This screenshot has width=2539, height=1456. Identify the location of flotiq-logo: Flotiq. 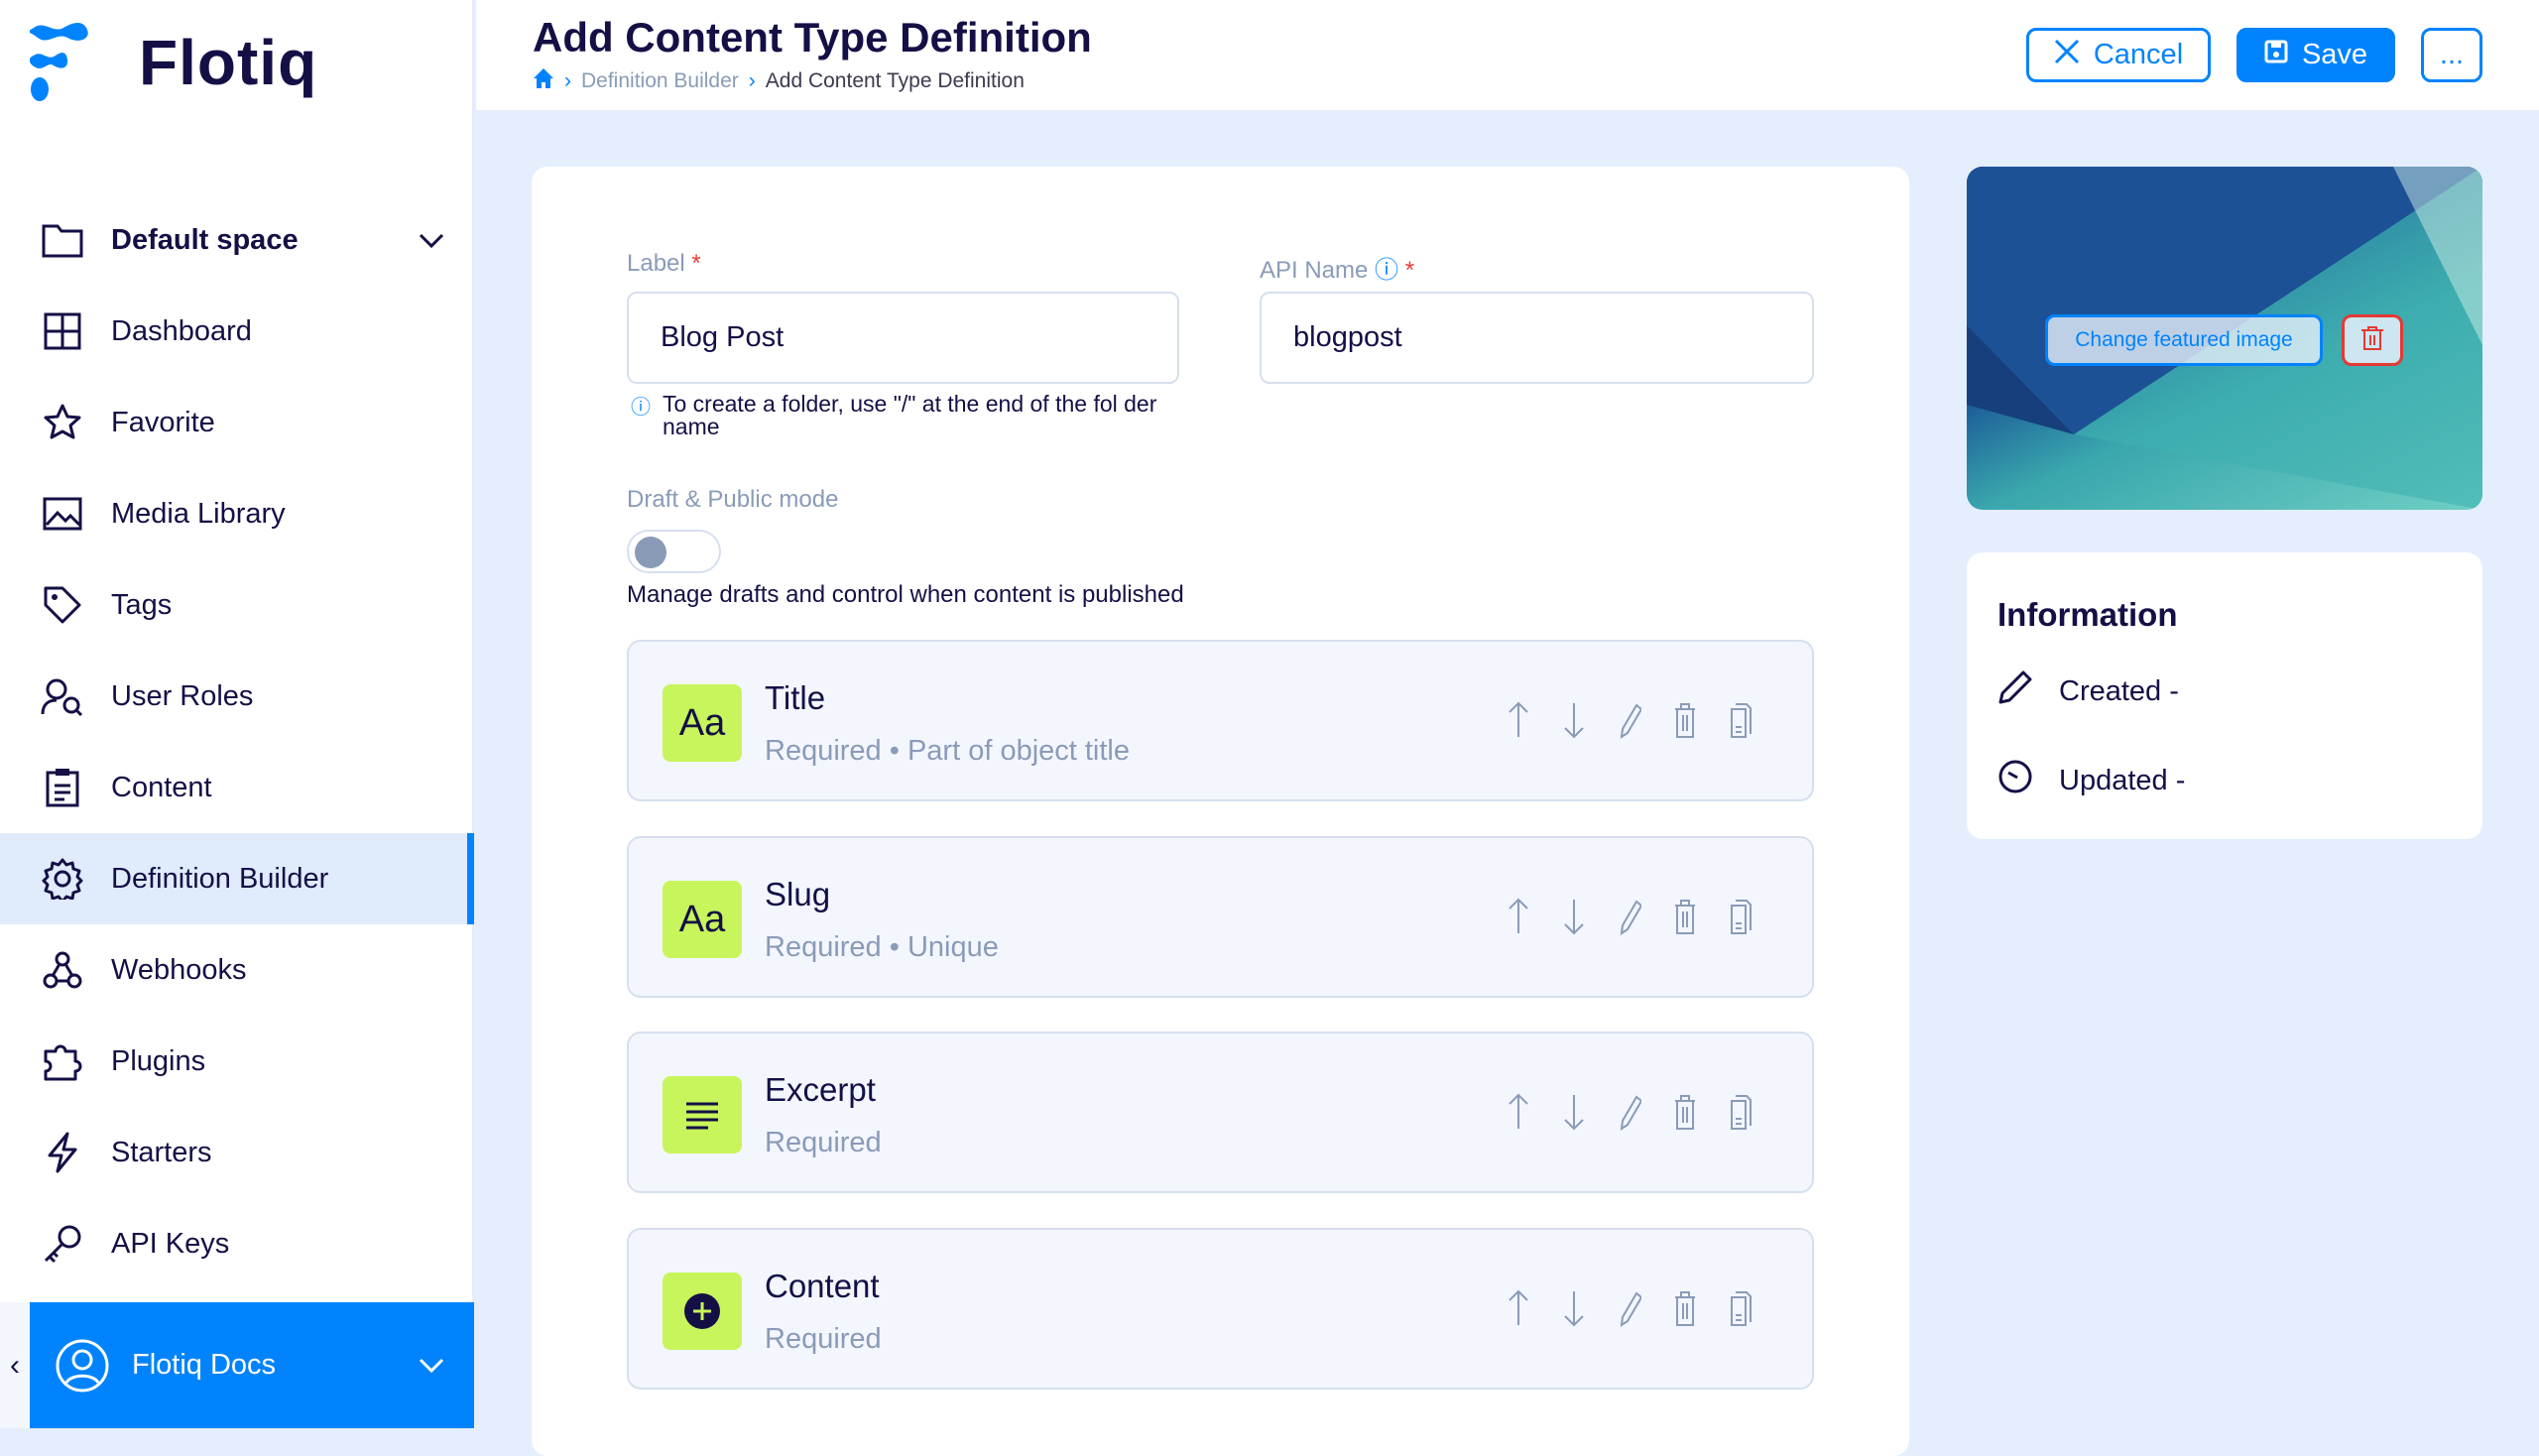
(174, 62).